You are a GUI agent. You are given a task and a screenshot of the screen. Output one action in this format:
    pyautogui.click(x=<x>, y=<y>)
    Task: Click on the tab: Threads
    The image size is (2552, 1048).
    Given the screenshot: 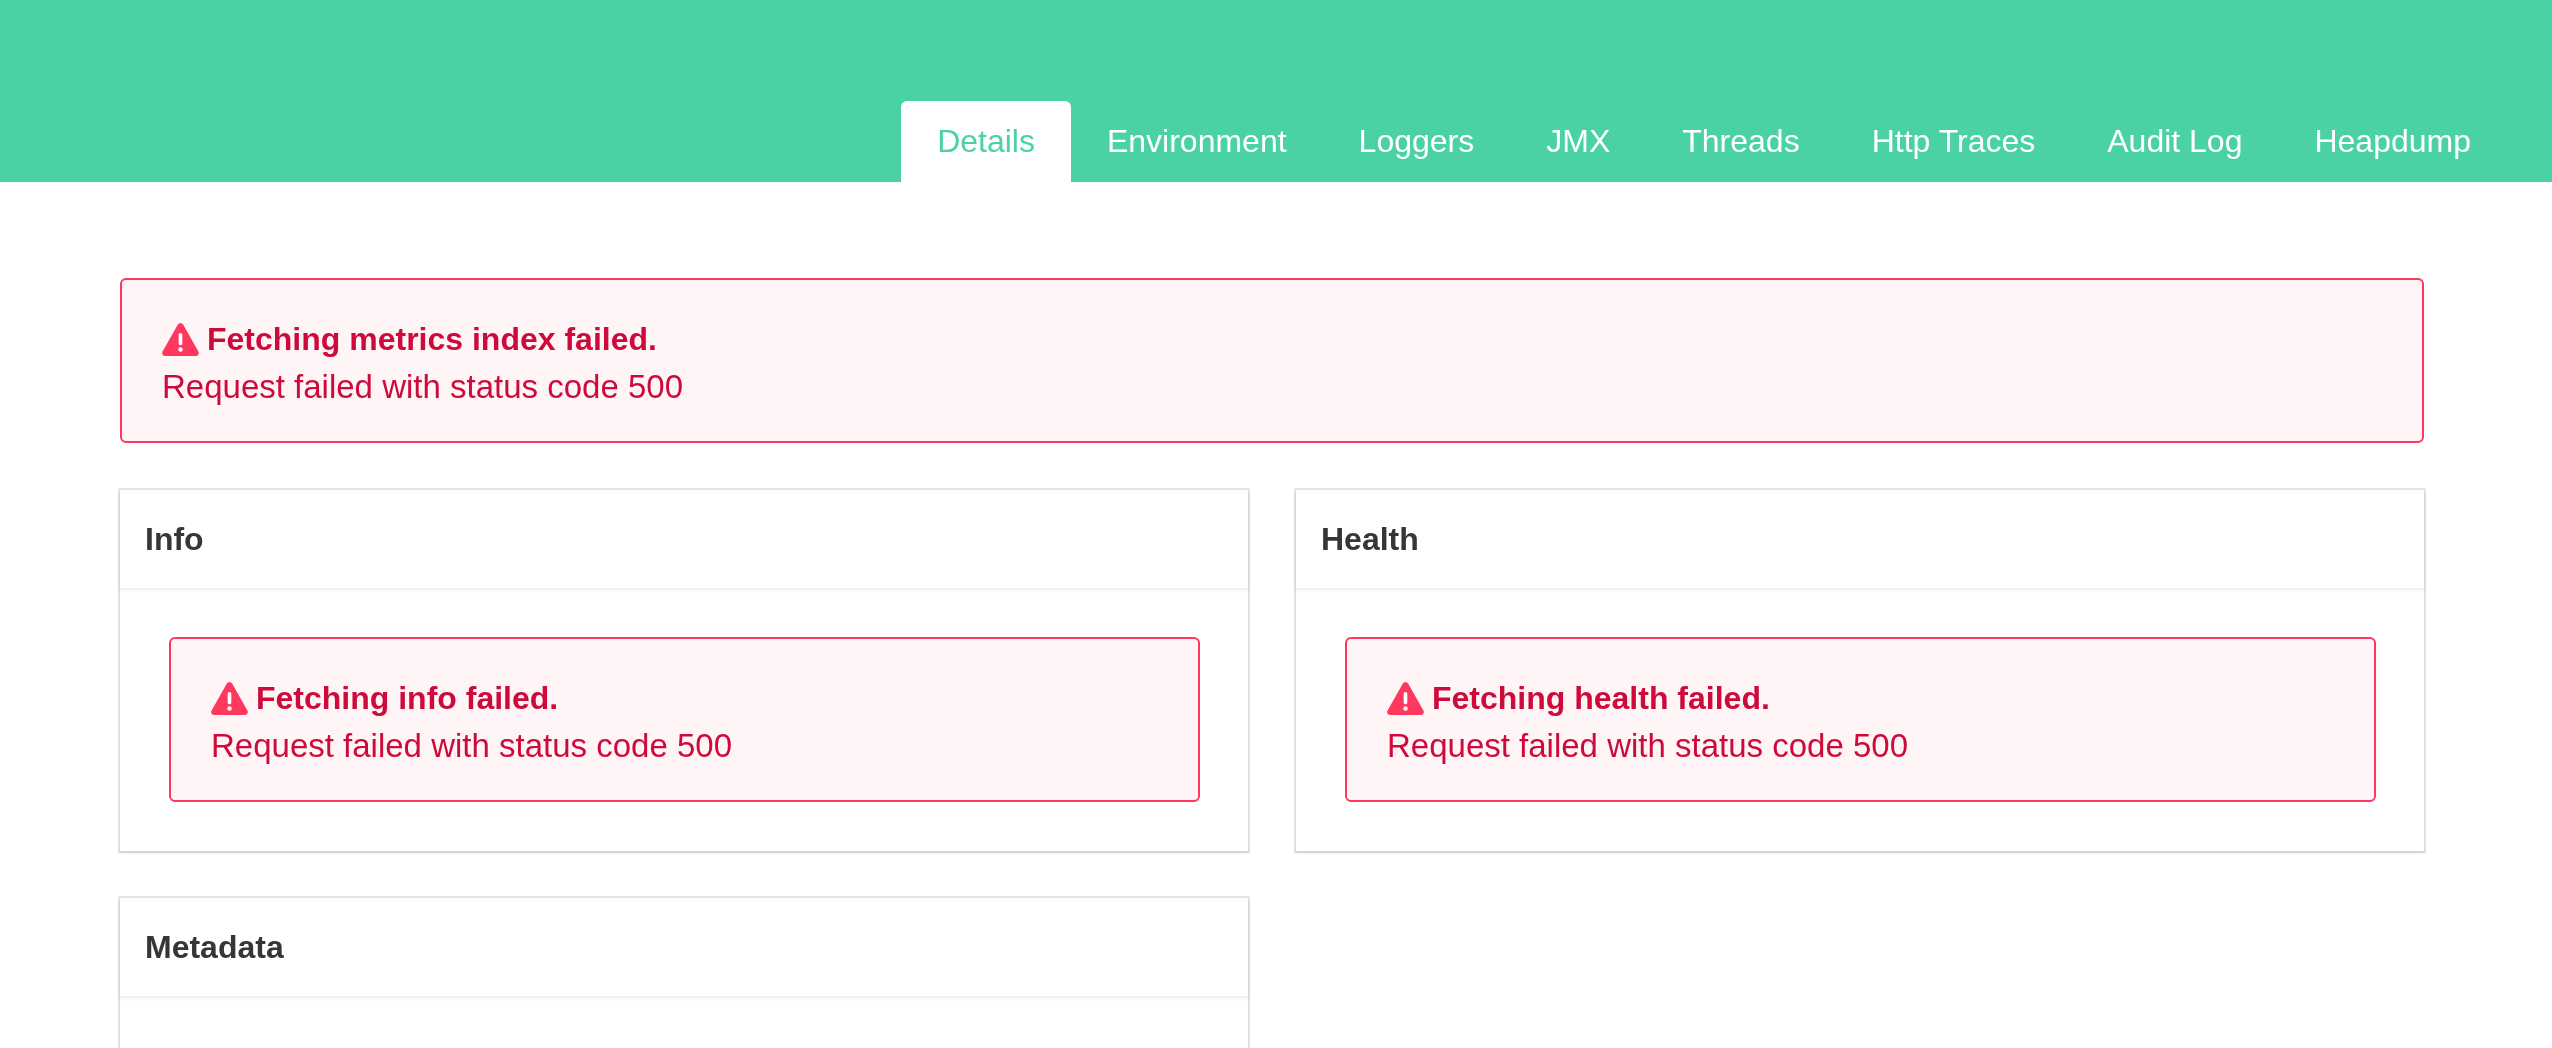 What is the action you would take?
    pyautogui.click(x=1741, y=141)
    